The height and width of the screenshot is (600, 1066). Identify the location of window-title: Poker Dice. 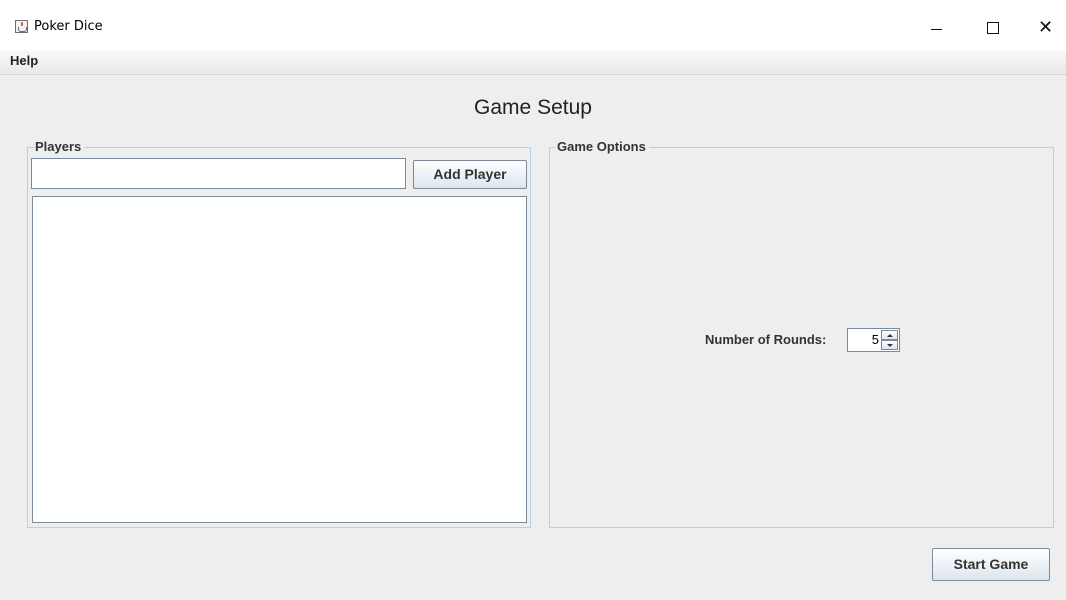
(68, 26).